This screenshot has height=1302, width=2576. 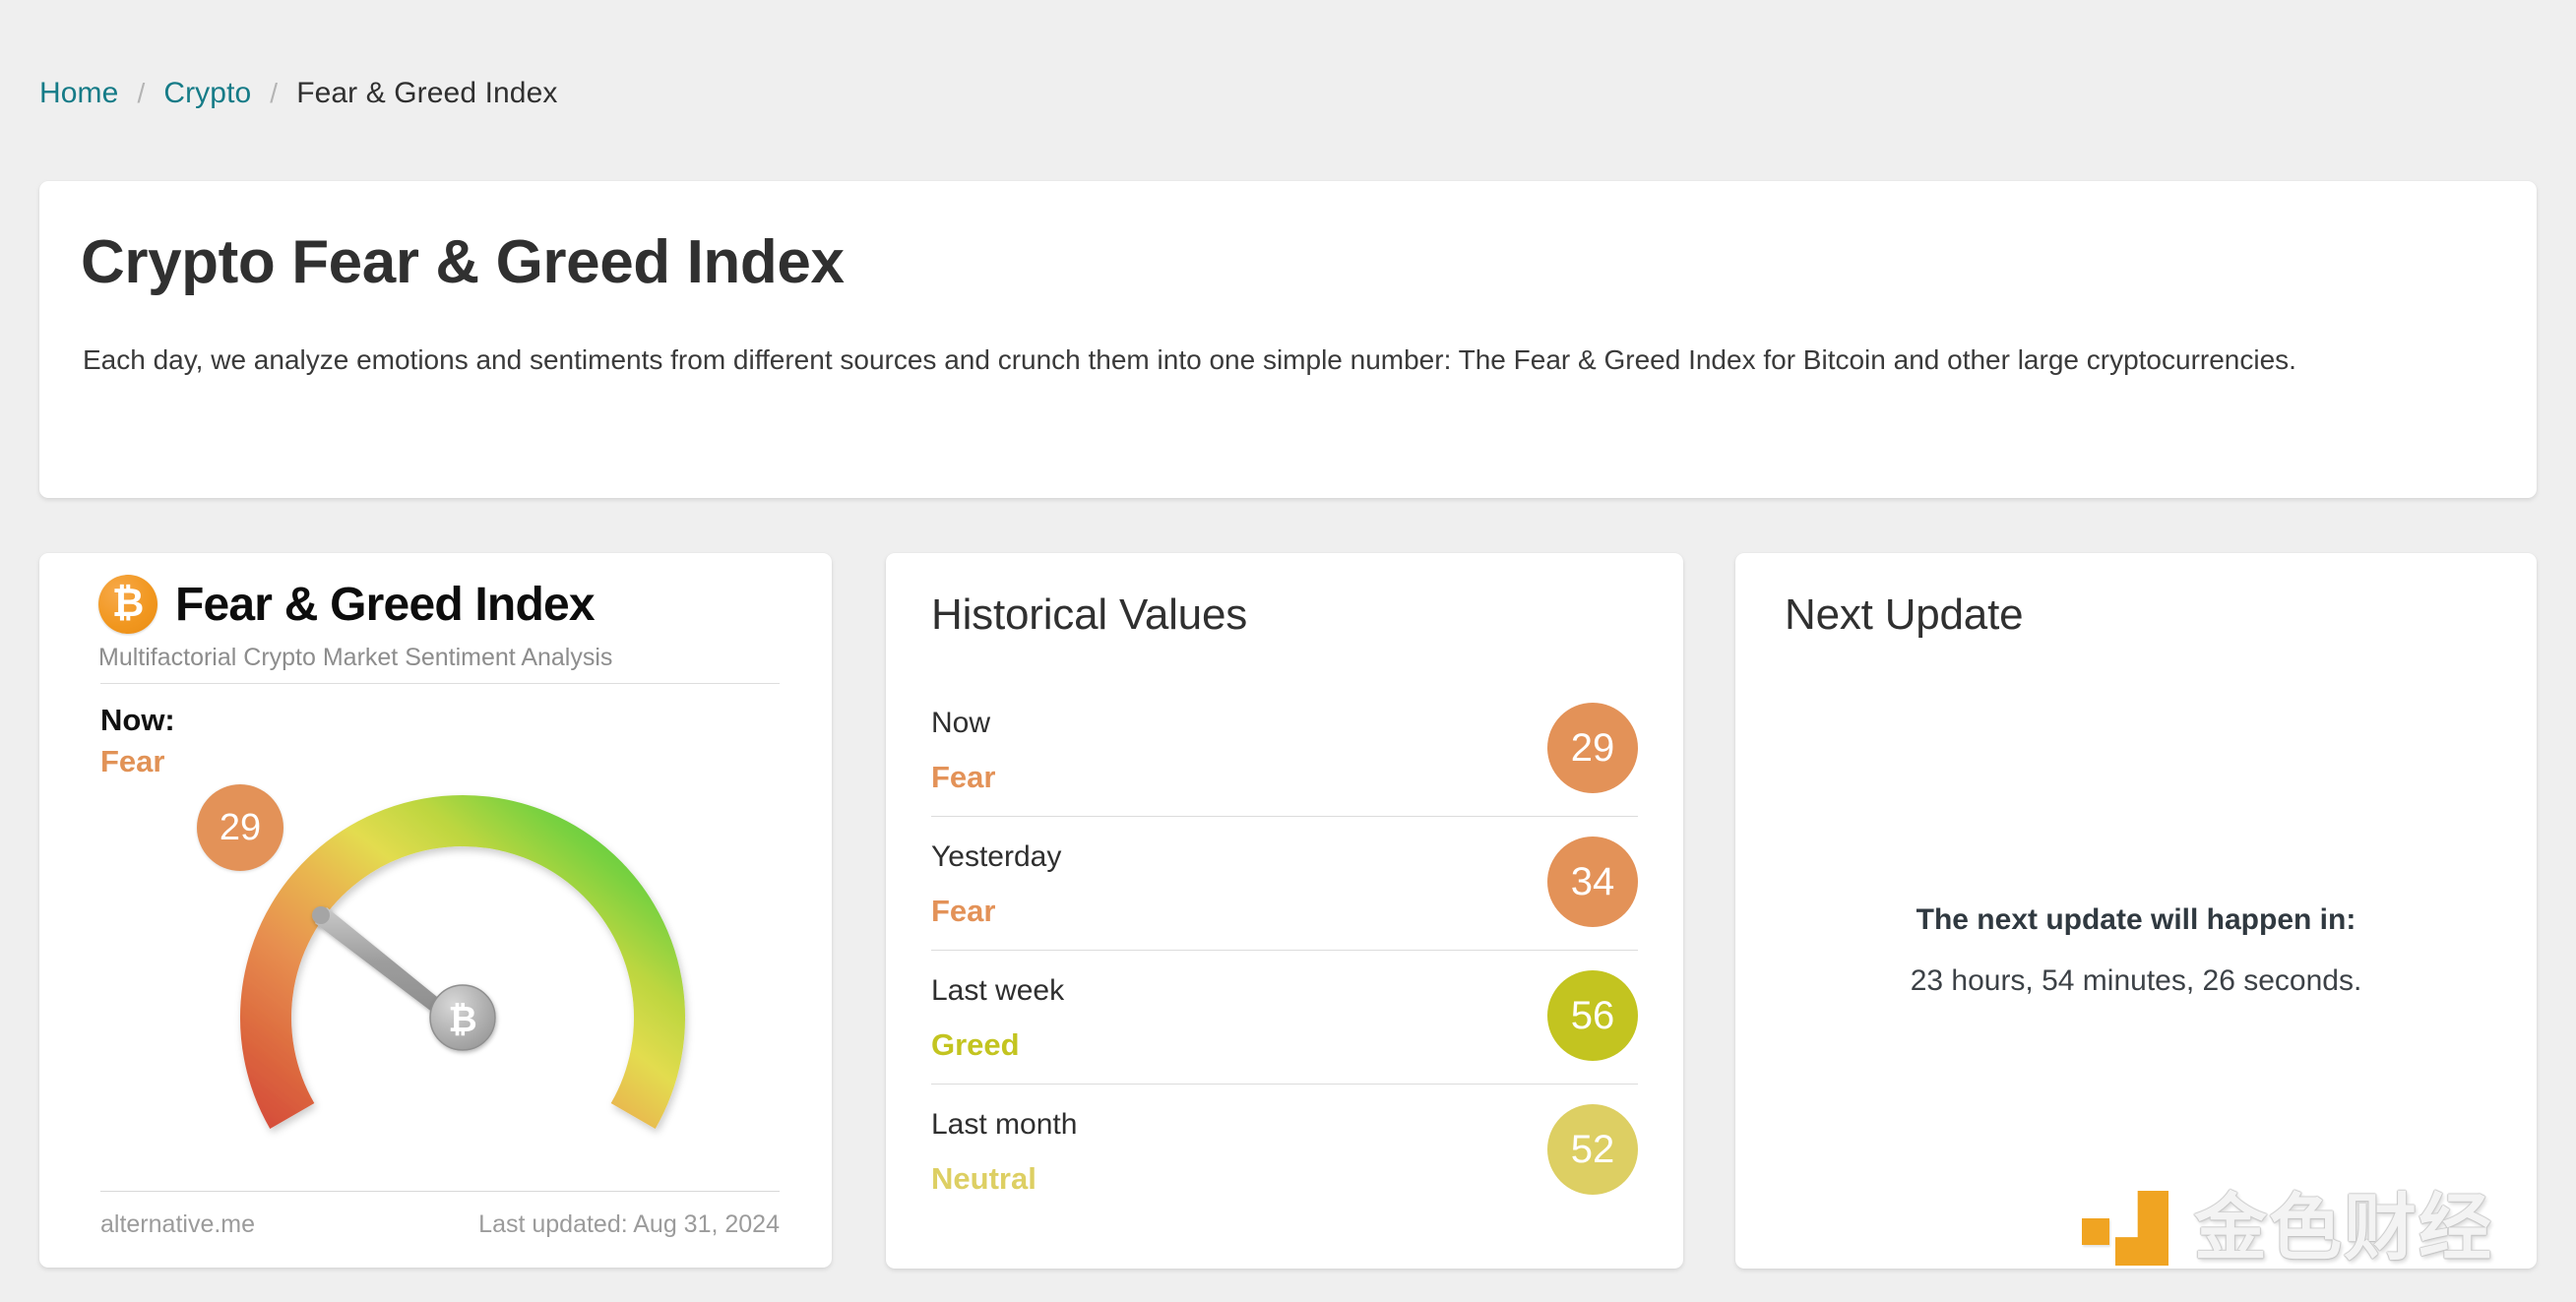 What do you see at coordinates (137, 720) in the screenshot?
I see `now-label: Now:` at bounding box center [137, 720].